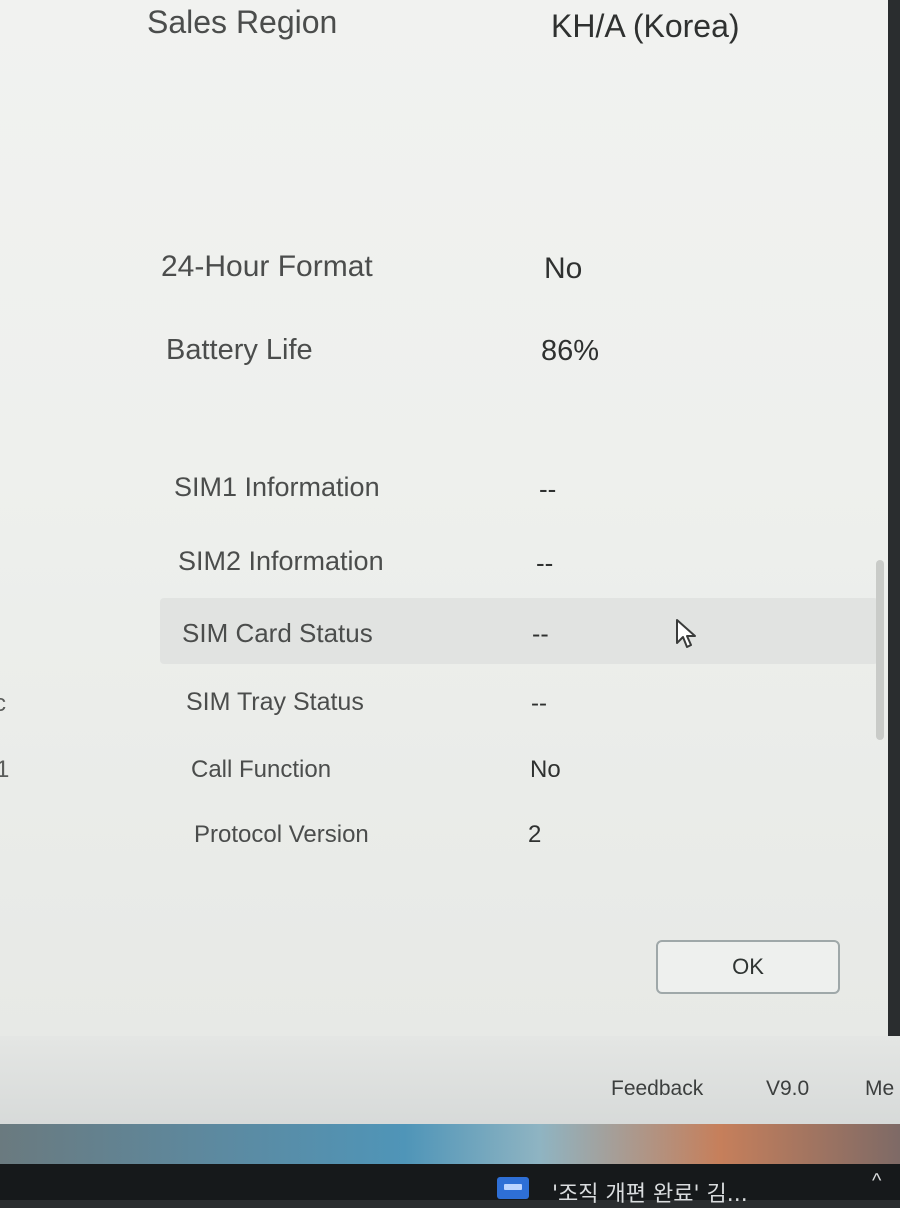 The width and height of the screenshot is (900, 1208). What do you see at coordinates (281, 834) in the screenshot?
I see `info-label: Protocol Version` at bounding box center [281, 834].